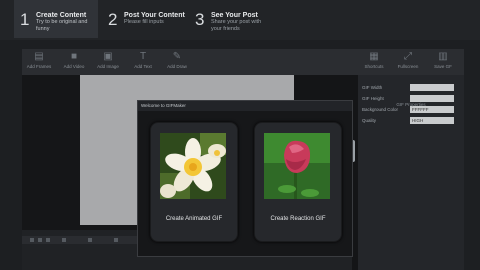 The width and height of the screenshot is (480, 270). I want to click on frames-panel, so click(51, 152).